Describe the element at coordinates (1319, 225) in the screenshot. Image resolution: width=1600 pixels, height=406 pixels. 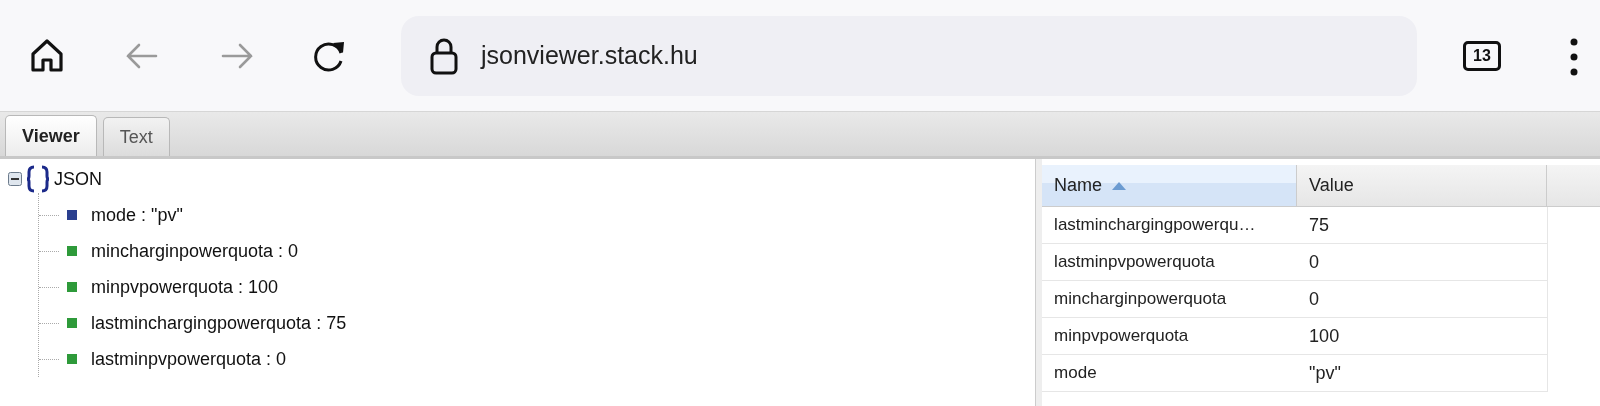
I see `table-cell-text: 75` at that location.